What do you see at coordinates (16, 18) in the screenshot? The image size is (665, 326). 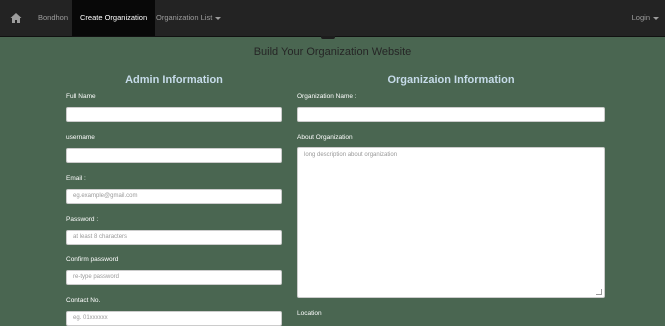 I see `home-icon` at bounding box center [16, 18].